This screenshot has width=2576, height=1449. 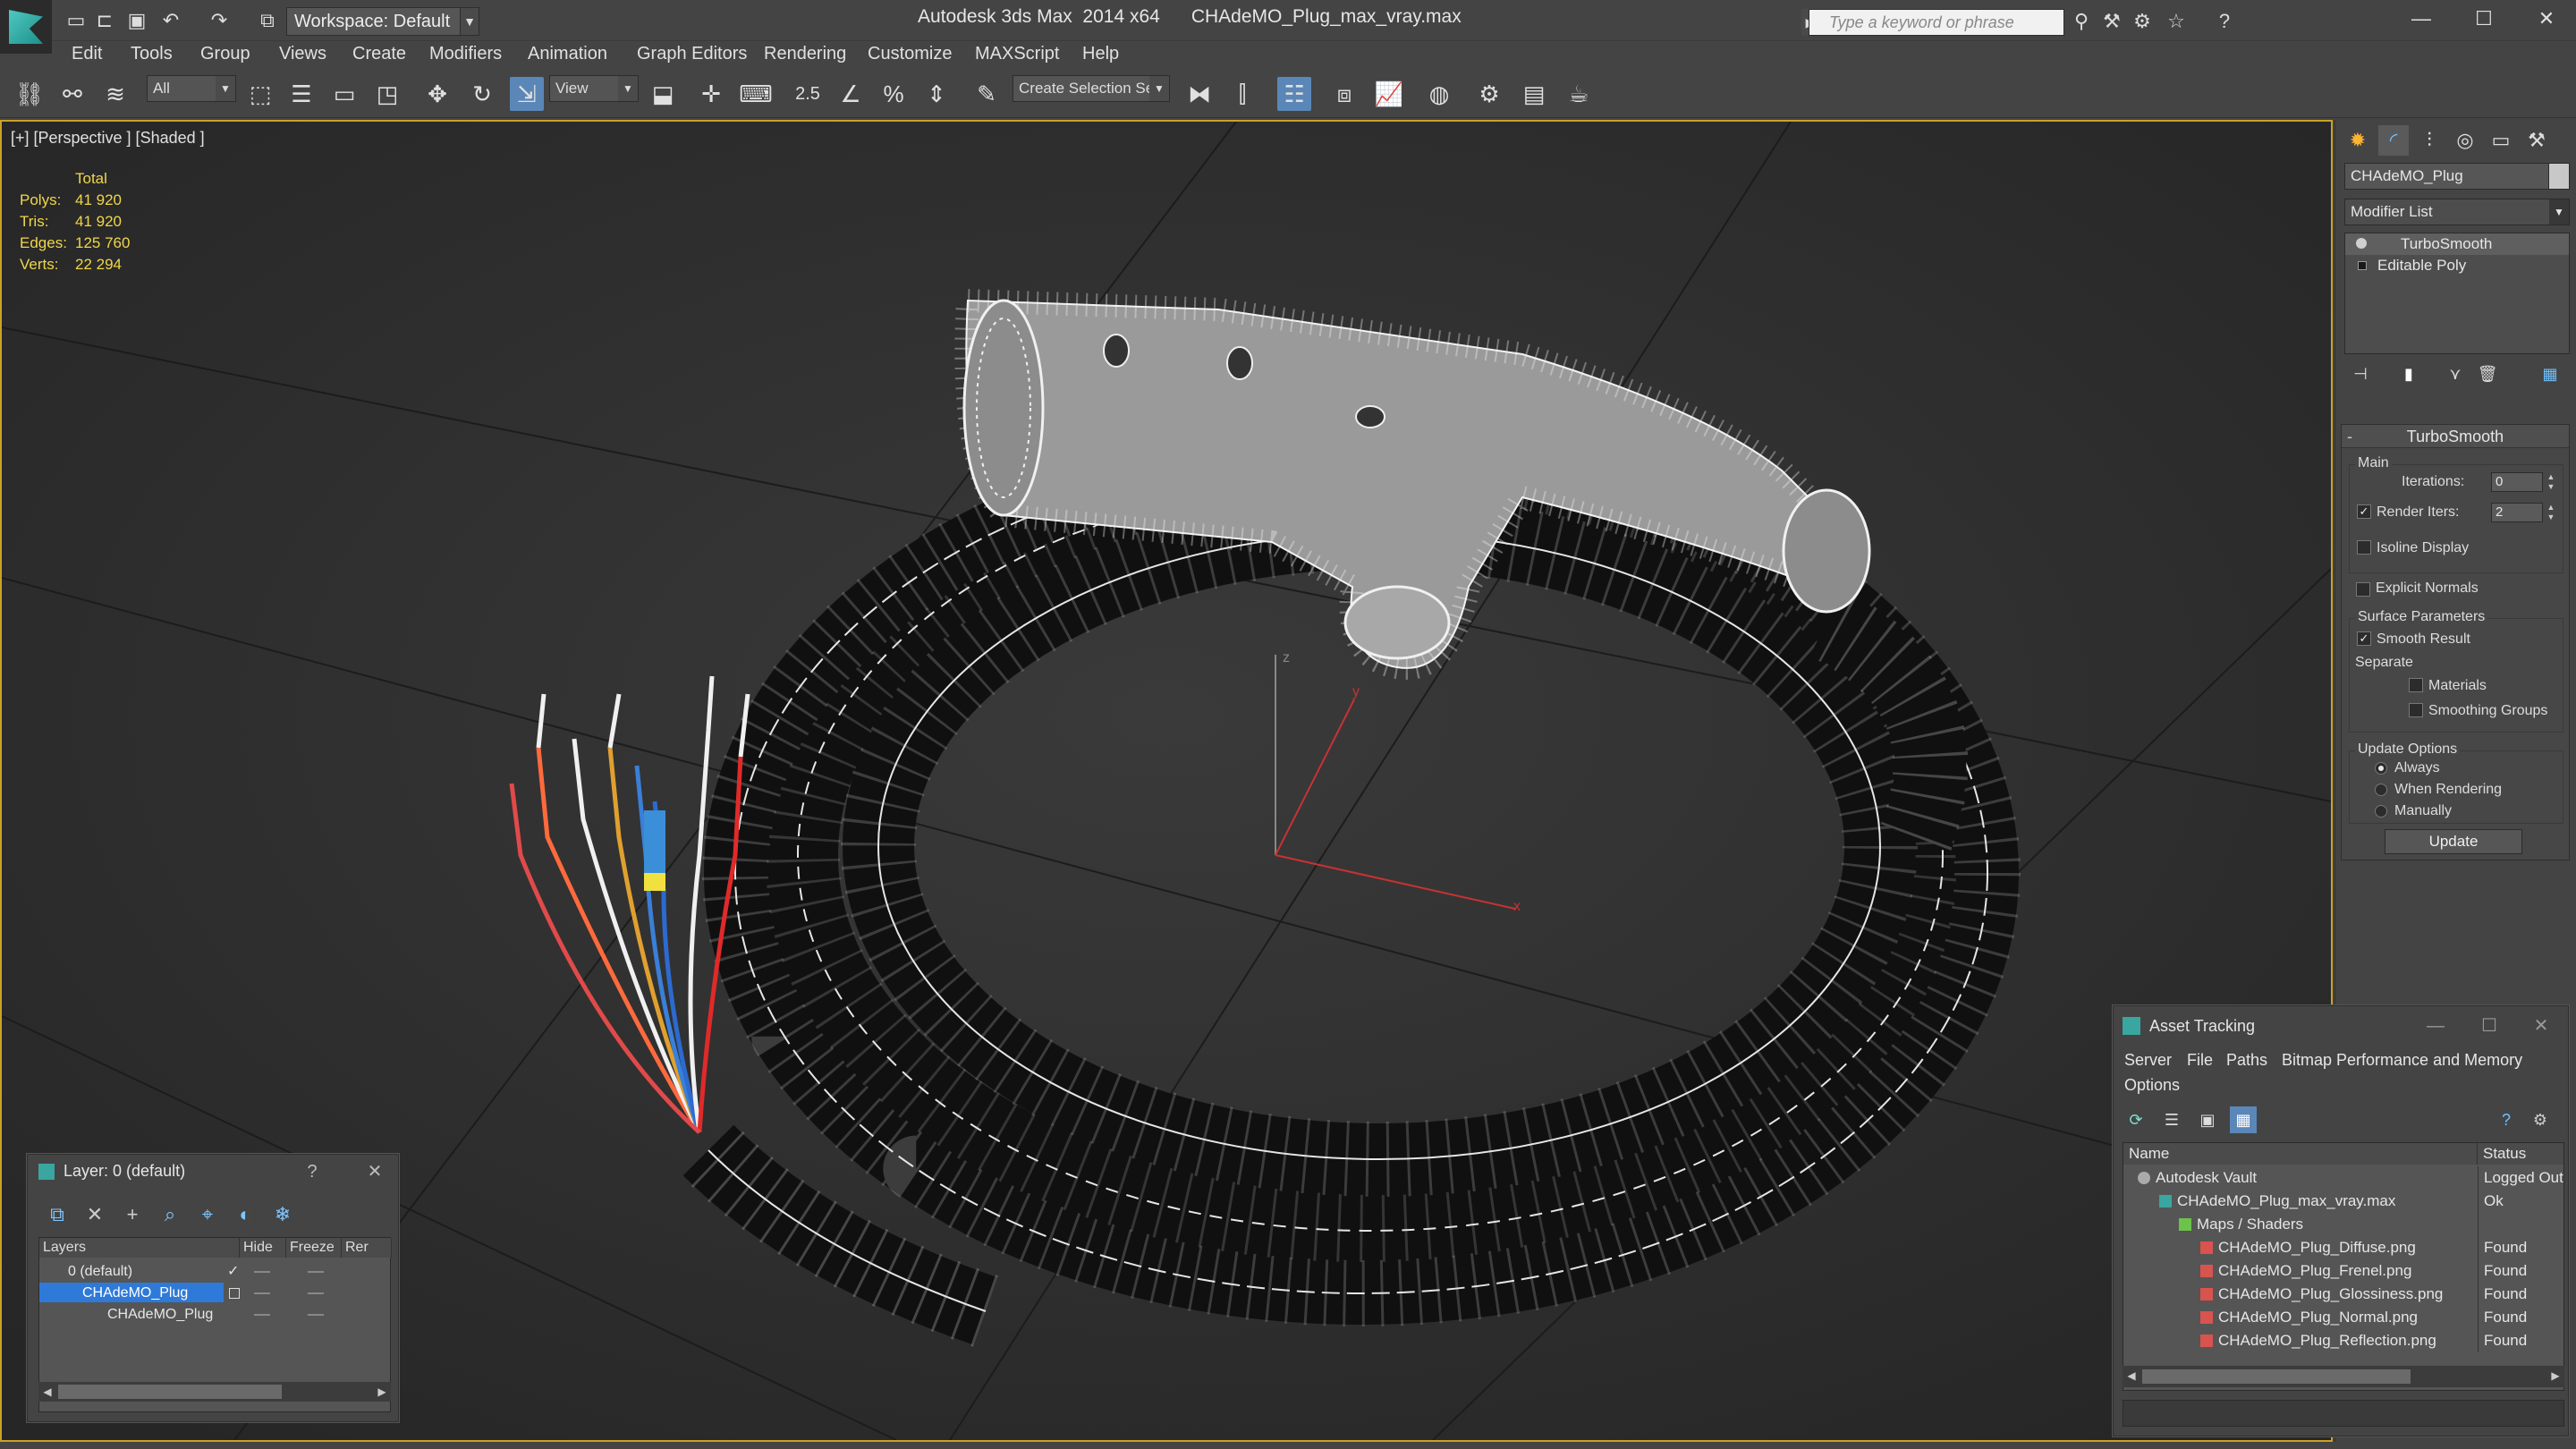 What do you see at coordinates (260, 94) in the screenshot?
I see `select-object-icon: ⬚` at bounding box center [260, 94].